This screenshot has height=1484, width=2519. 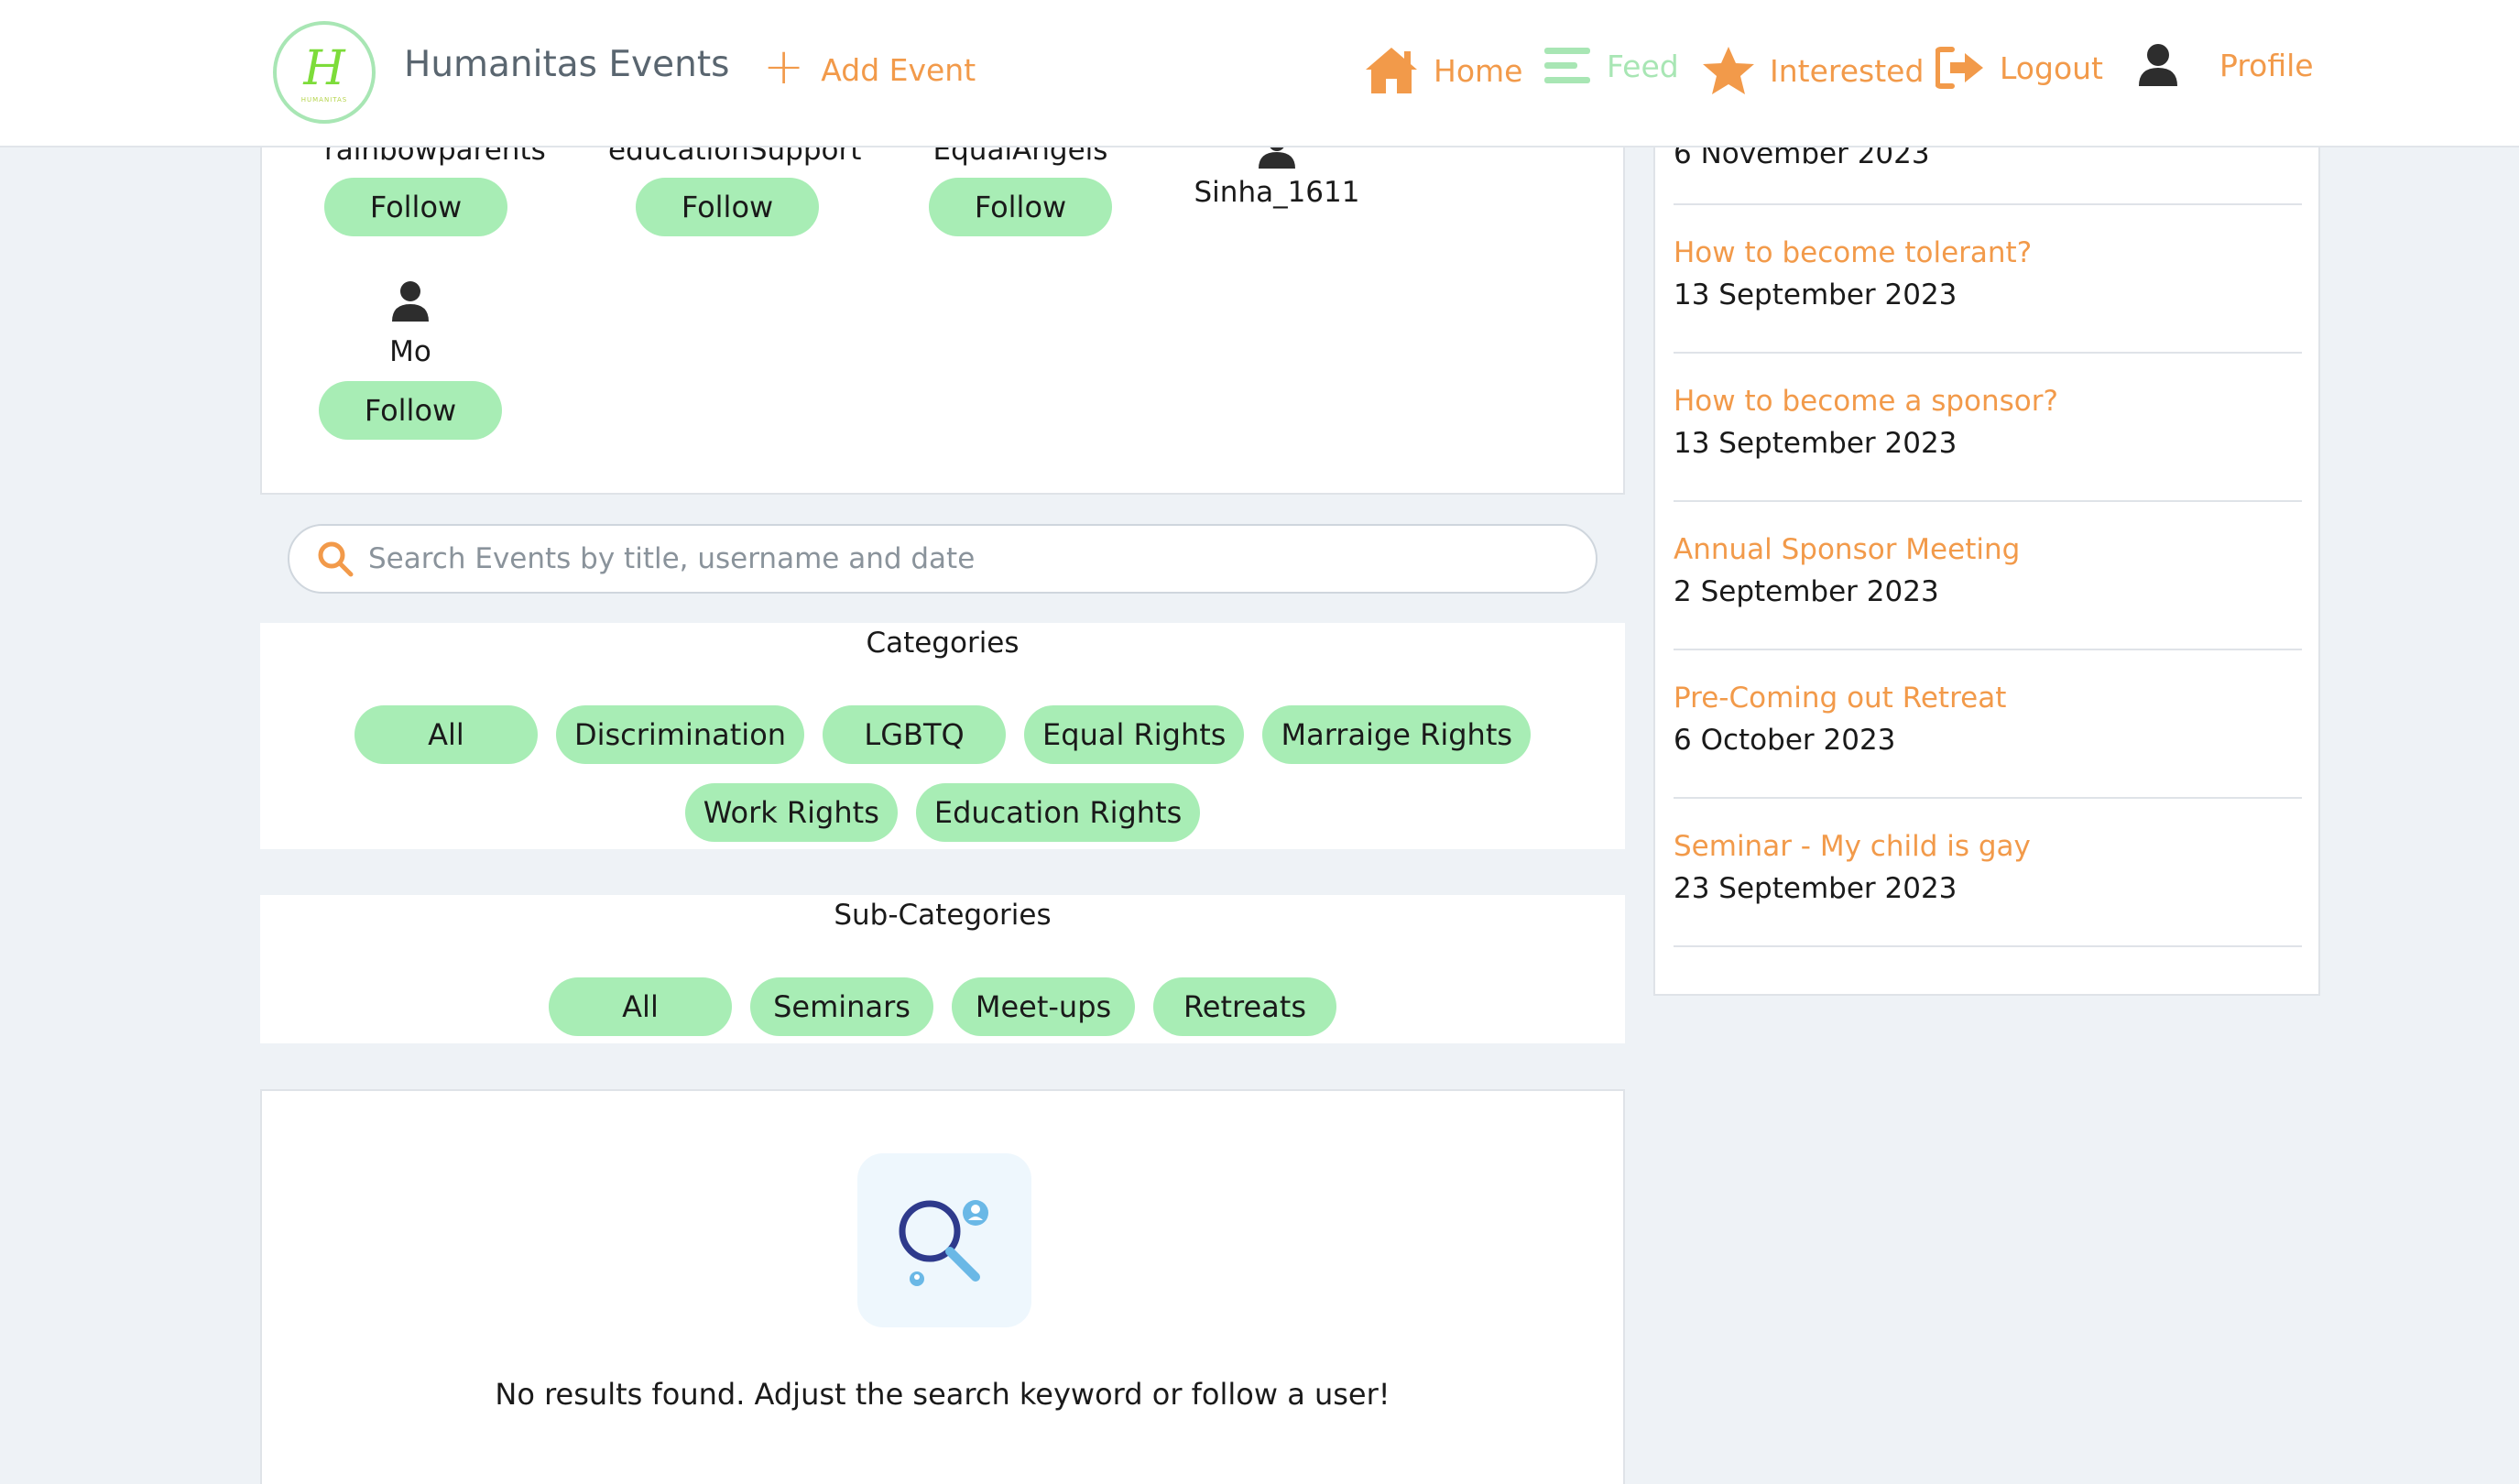 I want to click on user-icon, so click(x=2158, y=65).